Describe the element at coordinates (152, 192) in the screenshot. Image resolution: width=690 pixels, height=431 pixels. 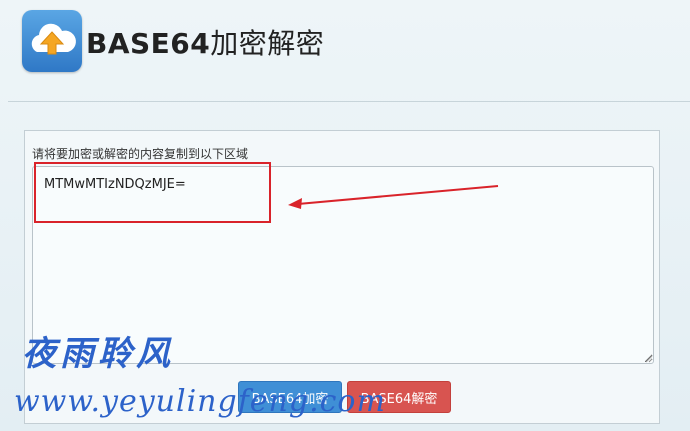
I see `highlight-box` at that location.